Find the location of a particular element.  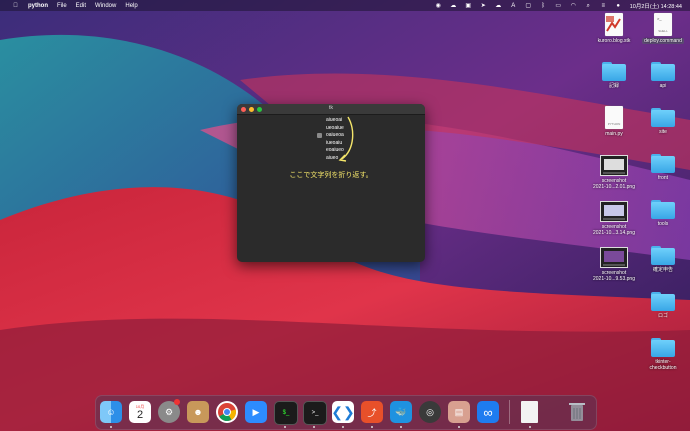

finder-icon: ☺ is located at coordinates (111, 412).